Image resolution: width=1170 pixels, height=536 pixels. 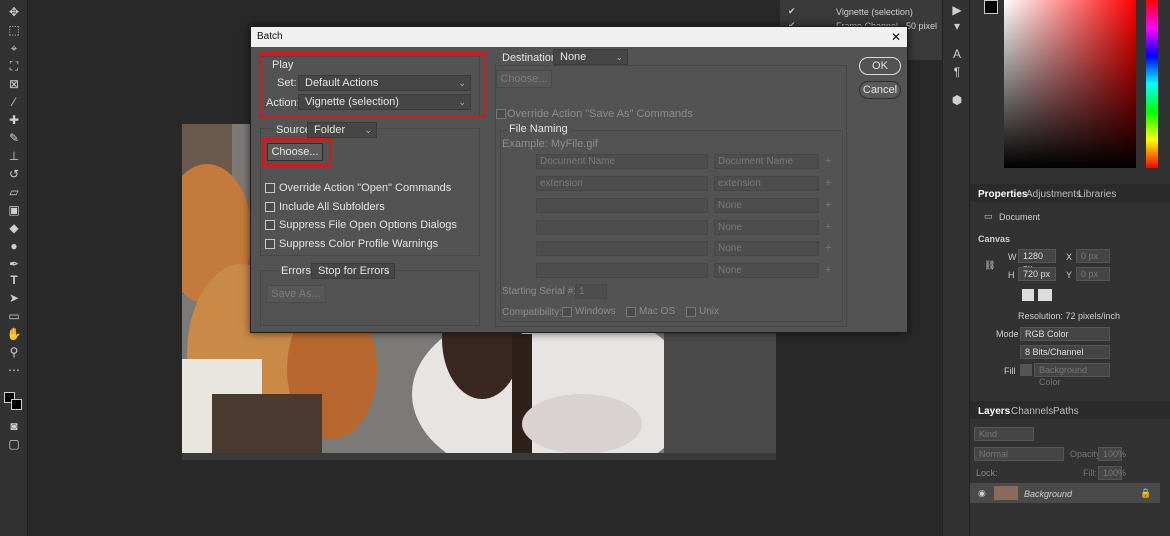 I want to click on source-select: Folder ⌄, so click(x=342, y=130).